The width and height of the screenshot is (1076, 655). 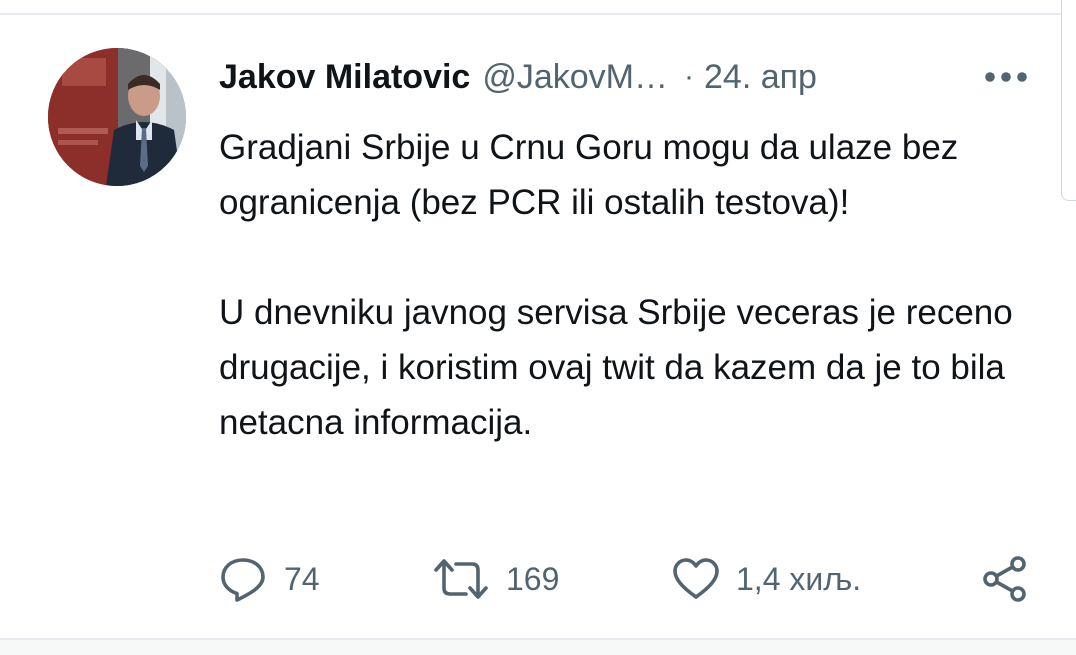 I want to click on tweet-timestamp: 24. апр, so click(x=760, y=77).